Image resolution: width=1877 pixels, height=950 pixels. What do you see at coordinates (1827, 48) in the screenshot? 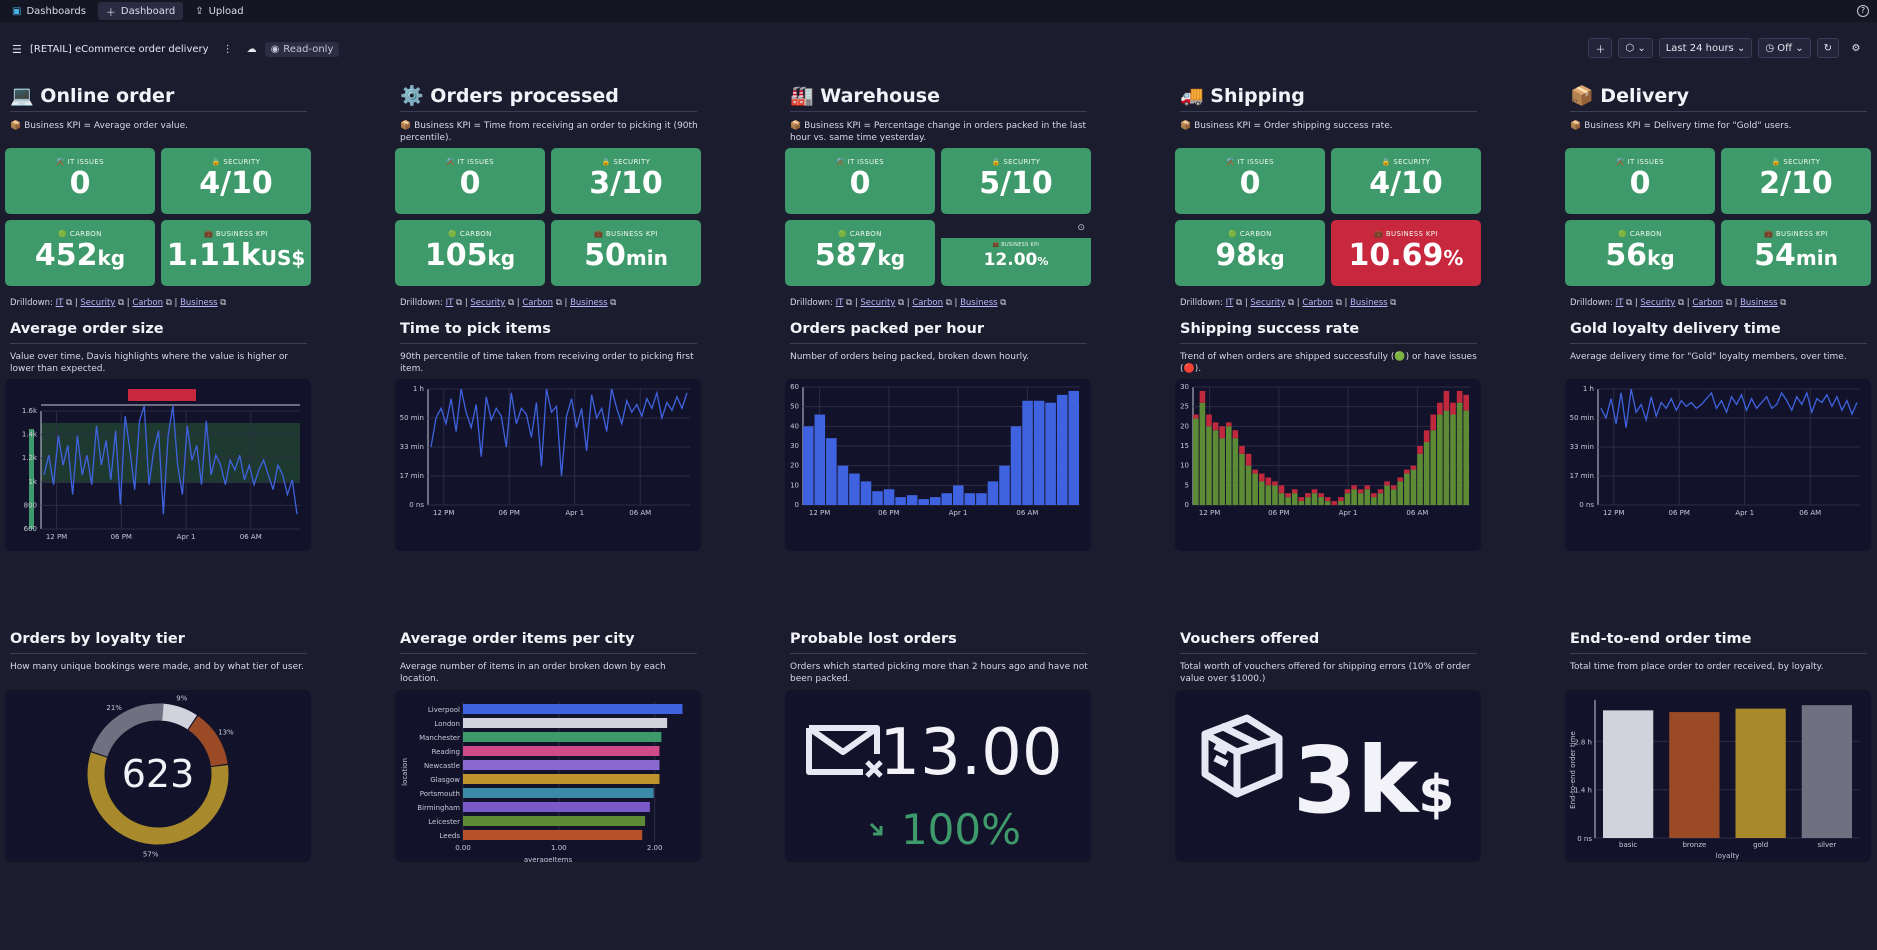
I see `refresh-button: ↻` at bounding box center [1827, 48].